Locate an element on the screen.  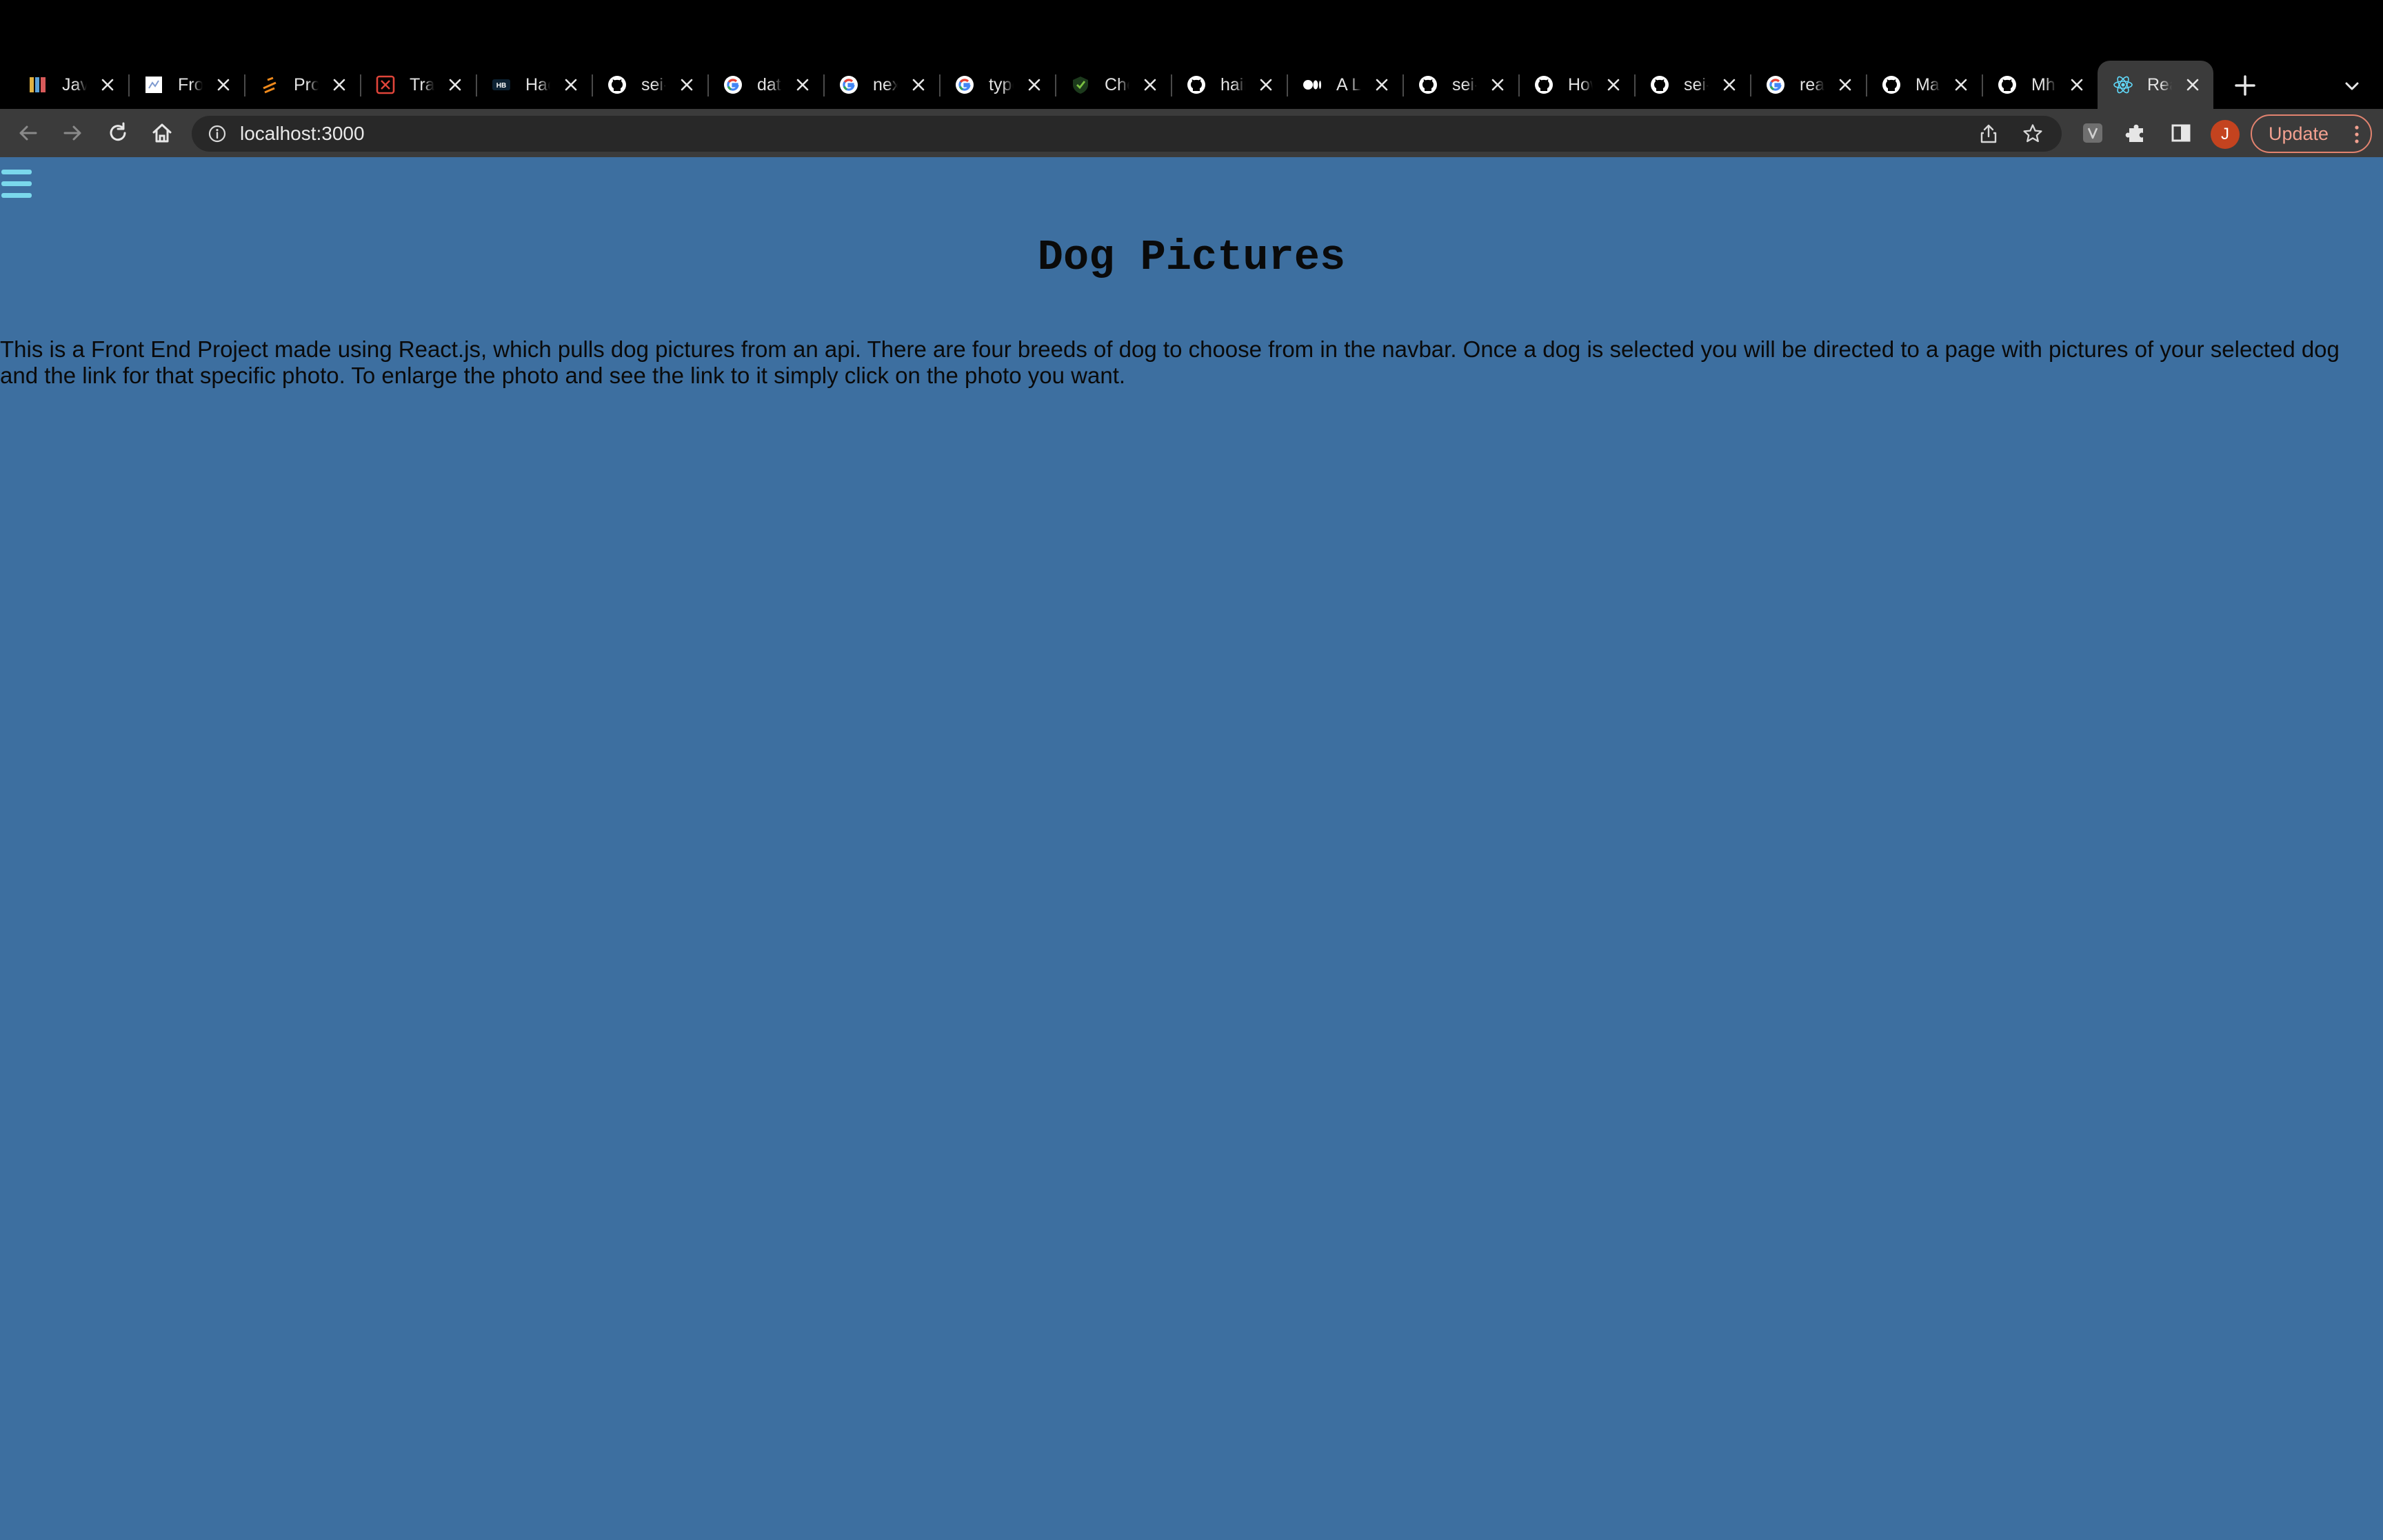
tab-title: type is located at coordinates (1001, 84).